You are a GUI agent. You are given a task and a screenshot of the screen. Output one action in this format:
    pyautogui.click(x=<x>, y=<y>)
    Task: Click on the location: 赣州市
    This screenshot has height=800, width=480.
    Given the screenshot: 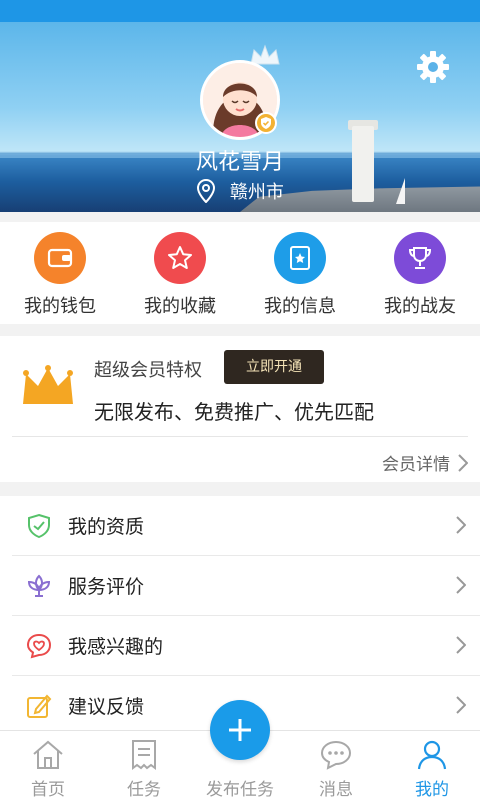 What is the action you would take?
    pyautogui.click(x=240, y=191)
    